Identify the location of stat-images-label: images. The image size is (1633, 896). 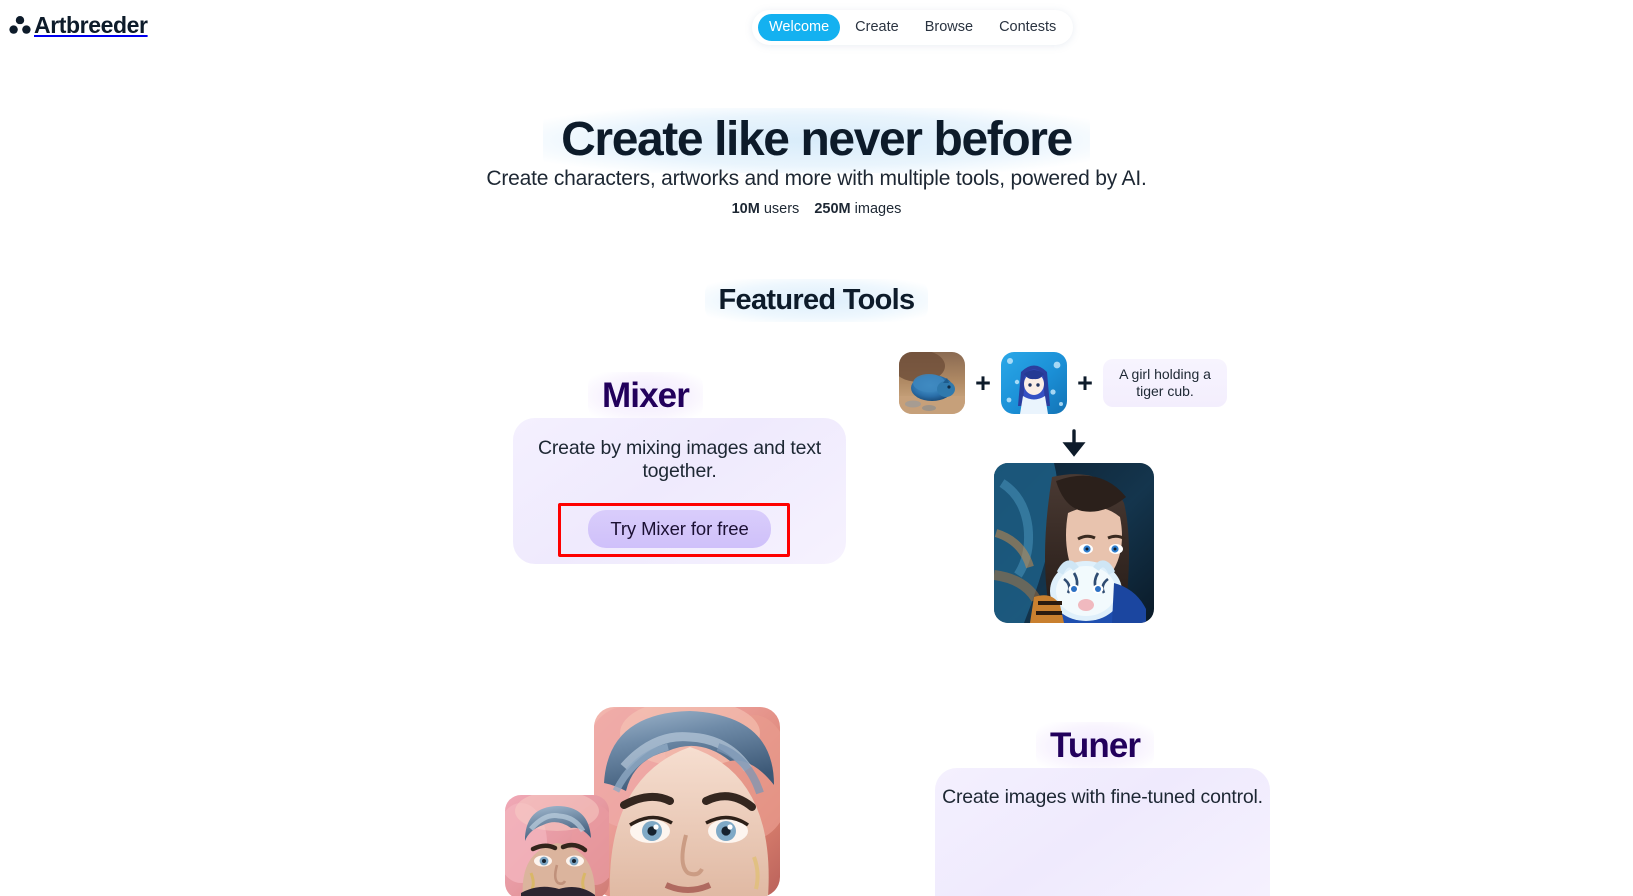
(878, 209).